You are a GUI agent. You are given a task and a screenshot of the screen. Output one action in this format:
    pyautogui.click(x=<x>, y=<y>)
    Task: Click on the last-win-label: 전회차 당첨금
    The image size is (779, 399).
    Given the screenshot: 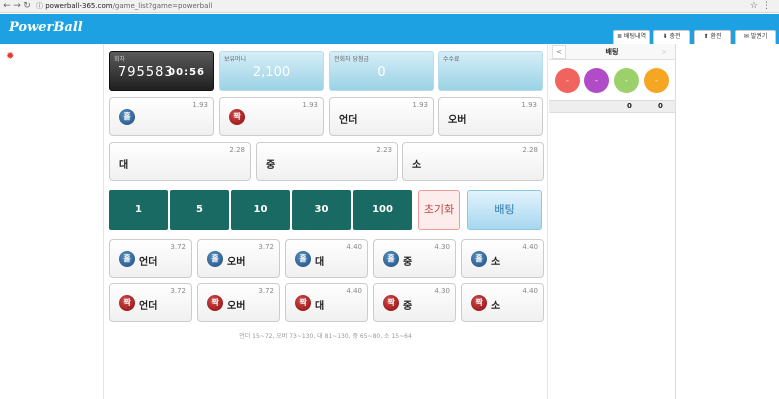 What is the action you would take?
    pyautogui.click(x=352, y=59)
    